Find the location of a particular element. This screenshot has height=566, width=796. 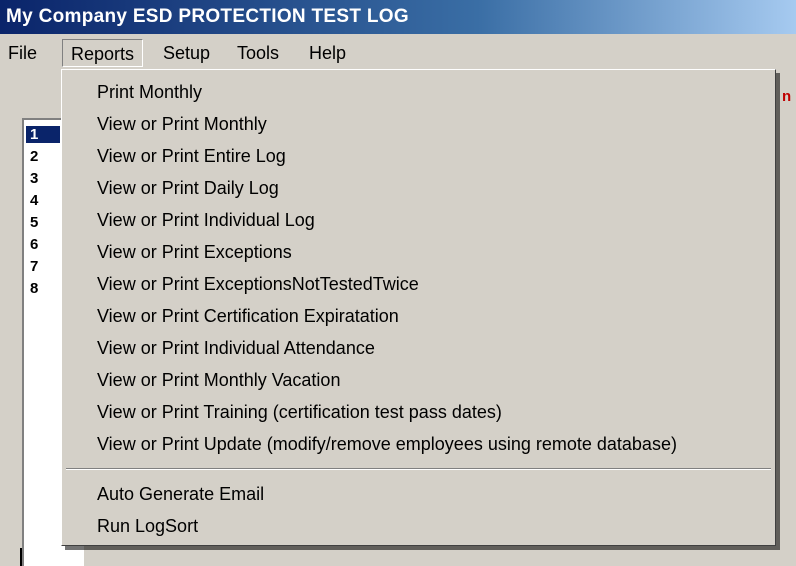

menu-item-view-print-monthly: View or Print Monthly is located at coordinates (182, 124).